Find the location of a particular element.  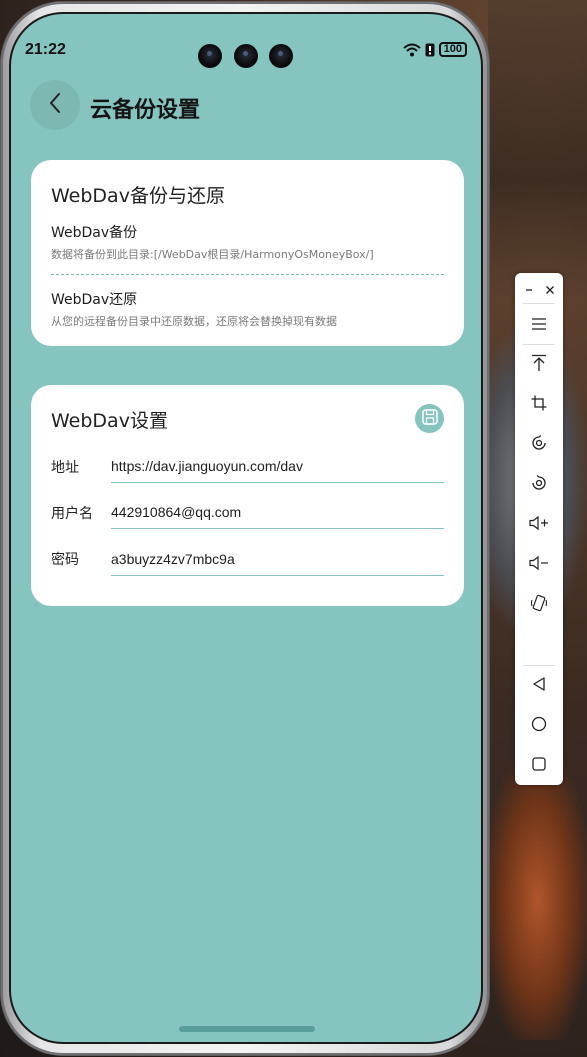

restore-title: WebDav还原 is located at coordinates (94, 300).